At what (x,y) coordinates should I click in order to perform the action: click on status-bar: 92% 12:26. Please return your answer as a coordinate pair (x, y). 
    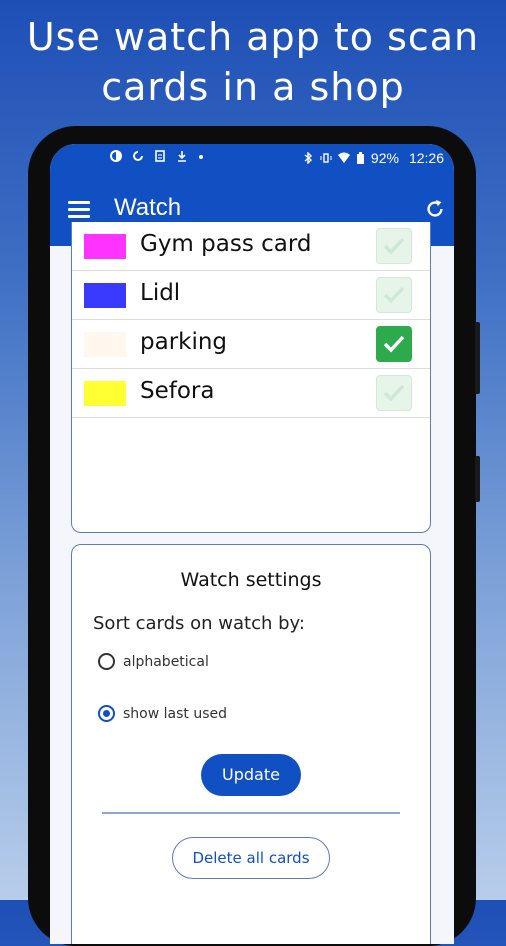
    Looking at the image, I should click on (252, 159).